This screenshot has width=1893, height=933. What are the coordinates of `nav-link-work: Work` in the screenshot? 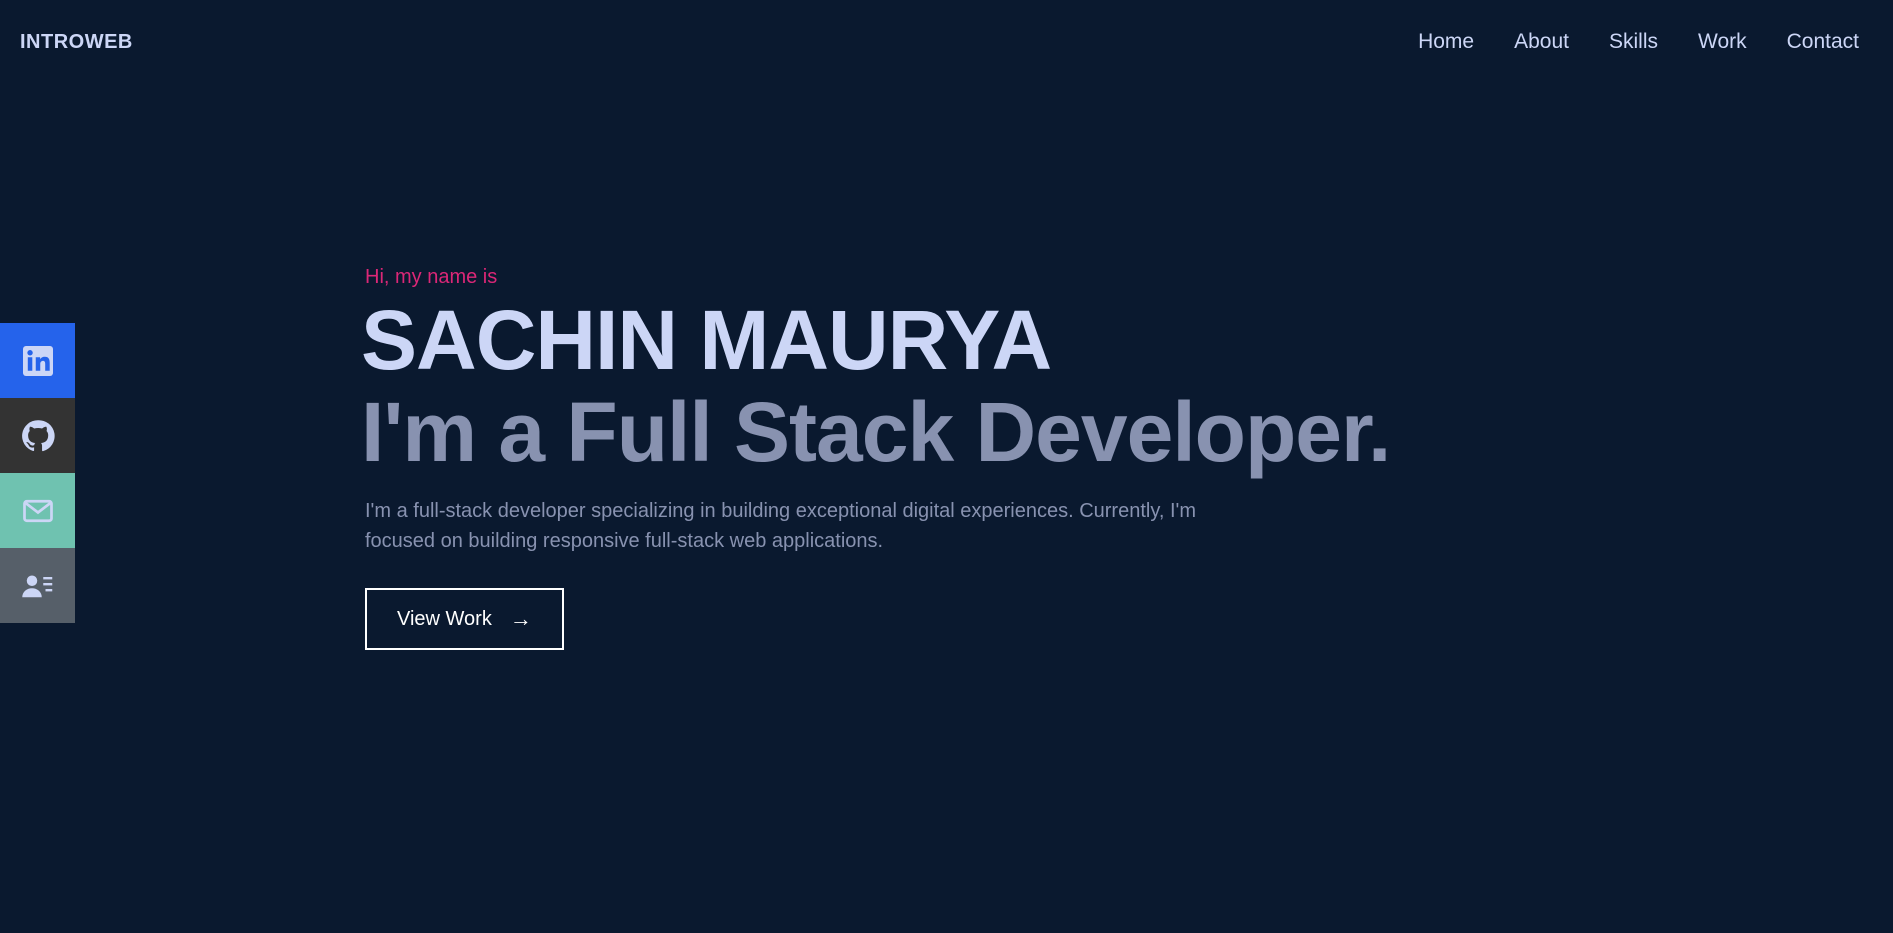 It's located at (1722, 42).